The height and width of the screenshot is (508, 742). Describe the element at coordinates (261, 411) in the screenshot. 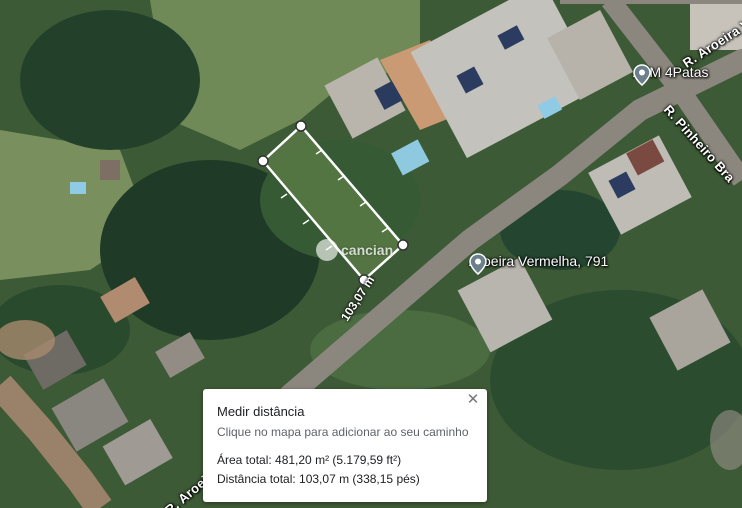

I see `panel-title: Medir distância` at that location.